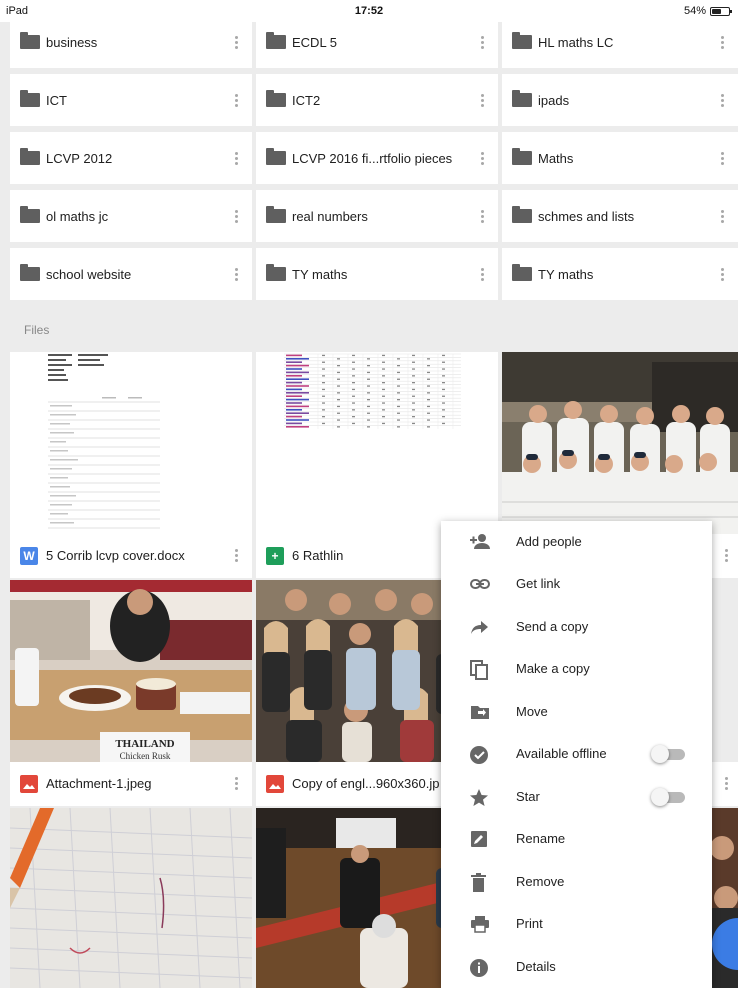  Describe the element at coordinates (576, 797) in the screenshot. I see `menu-item-star: Star` at that location.